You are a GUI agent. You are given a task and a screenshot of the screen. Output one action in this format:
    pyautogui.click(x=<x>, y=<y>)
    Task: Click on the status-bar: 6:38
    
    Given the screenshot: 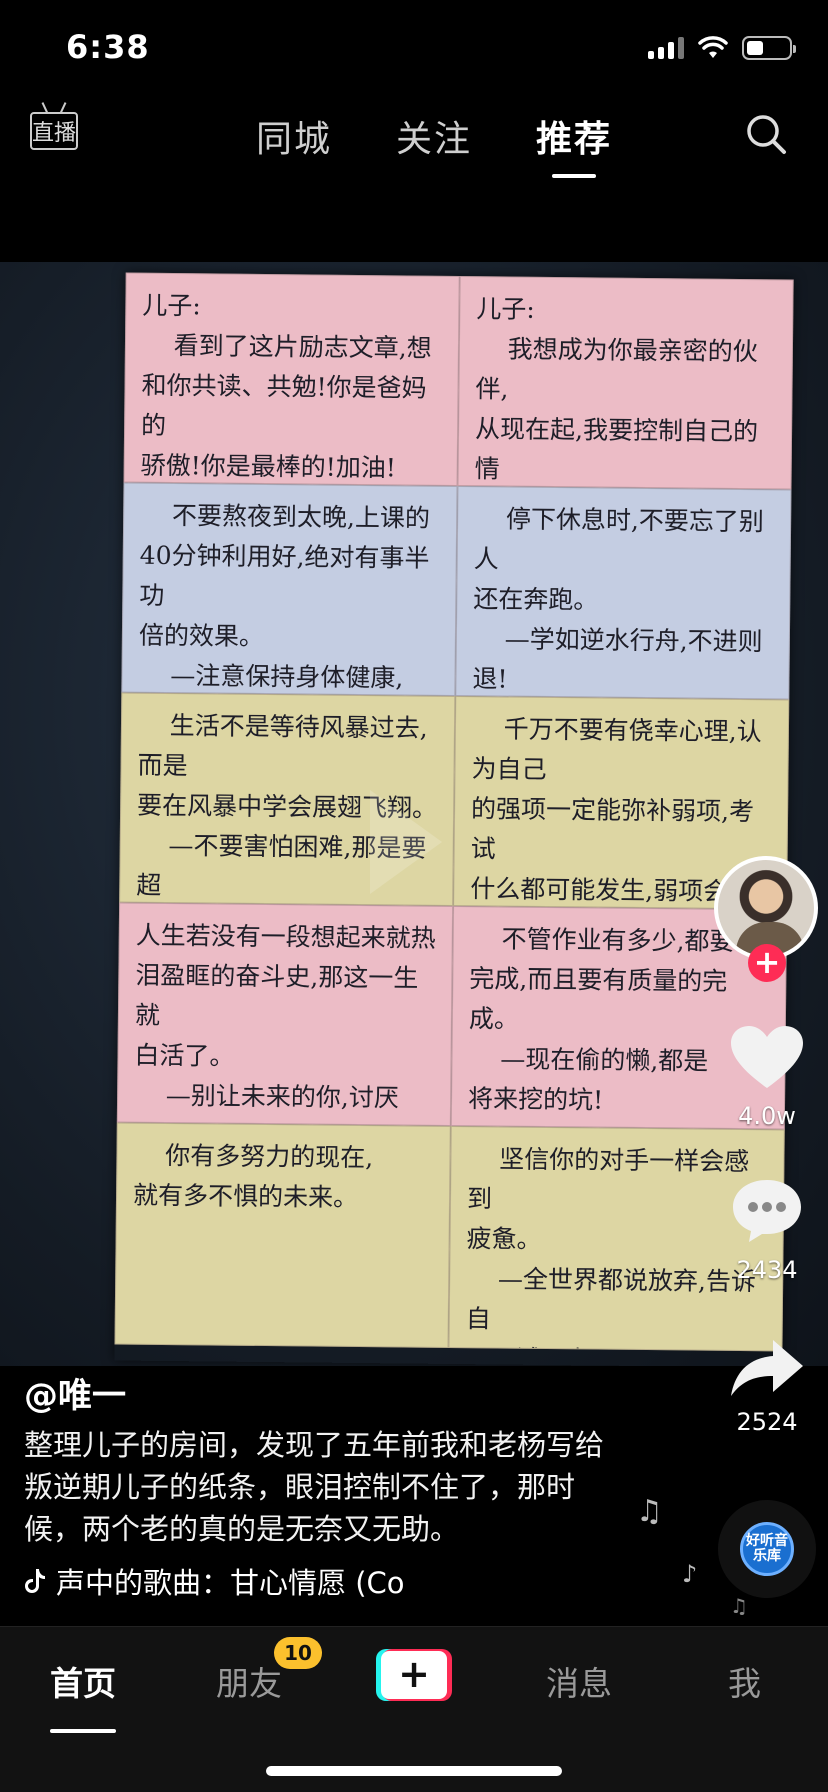 What is the action you would take?
    pyautogui.click(x=414, y=48)
    